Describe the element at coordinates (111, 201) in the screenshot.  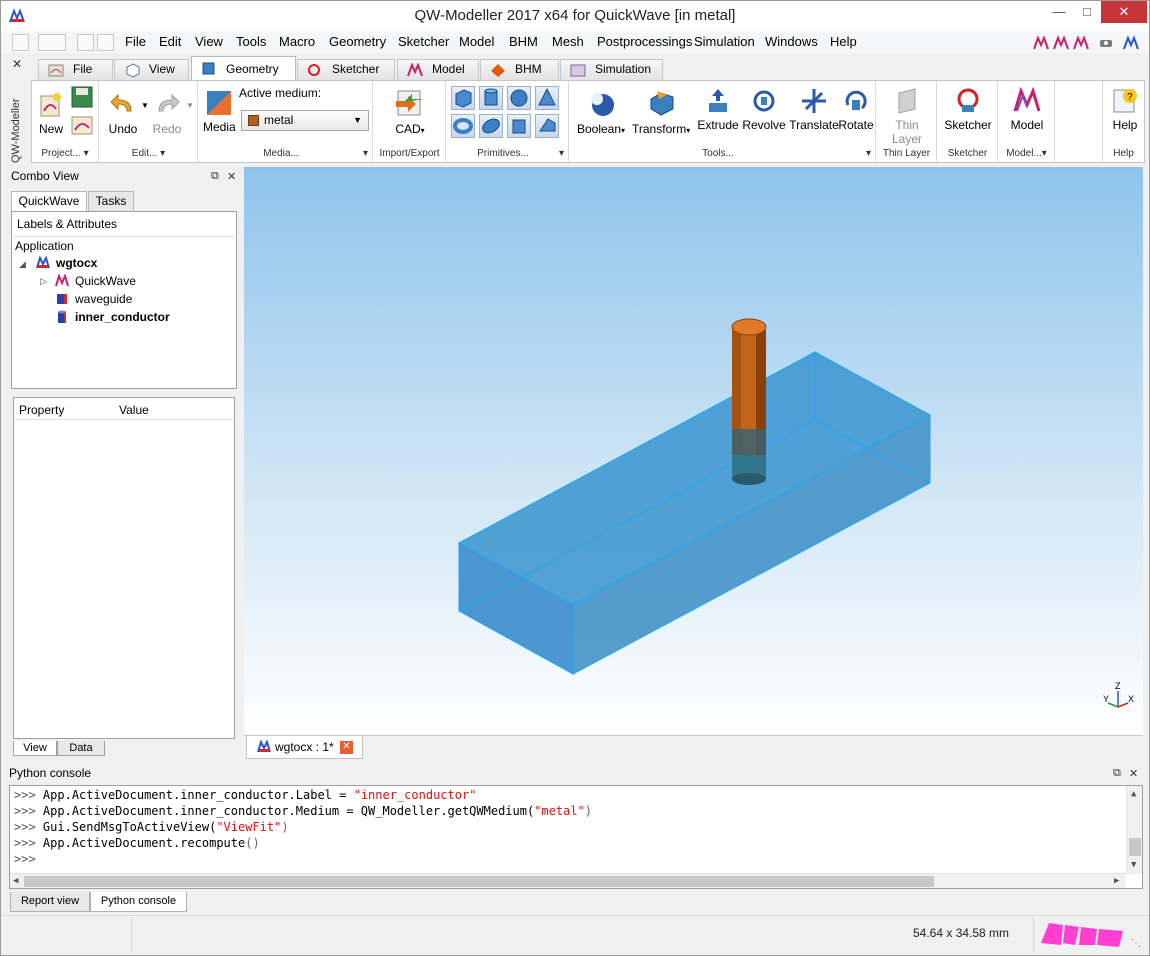
I see `tab-tasks: Tasks` at that location.